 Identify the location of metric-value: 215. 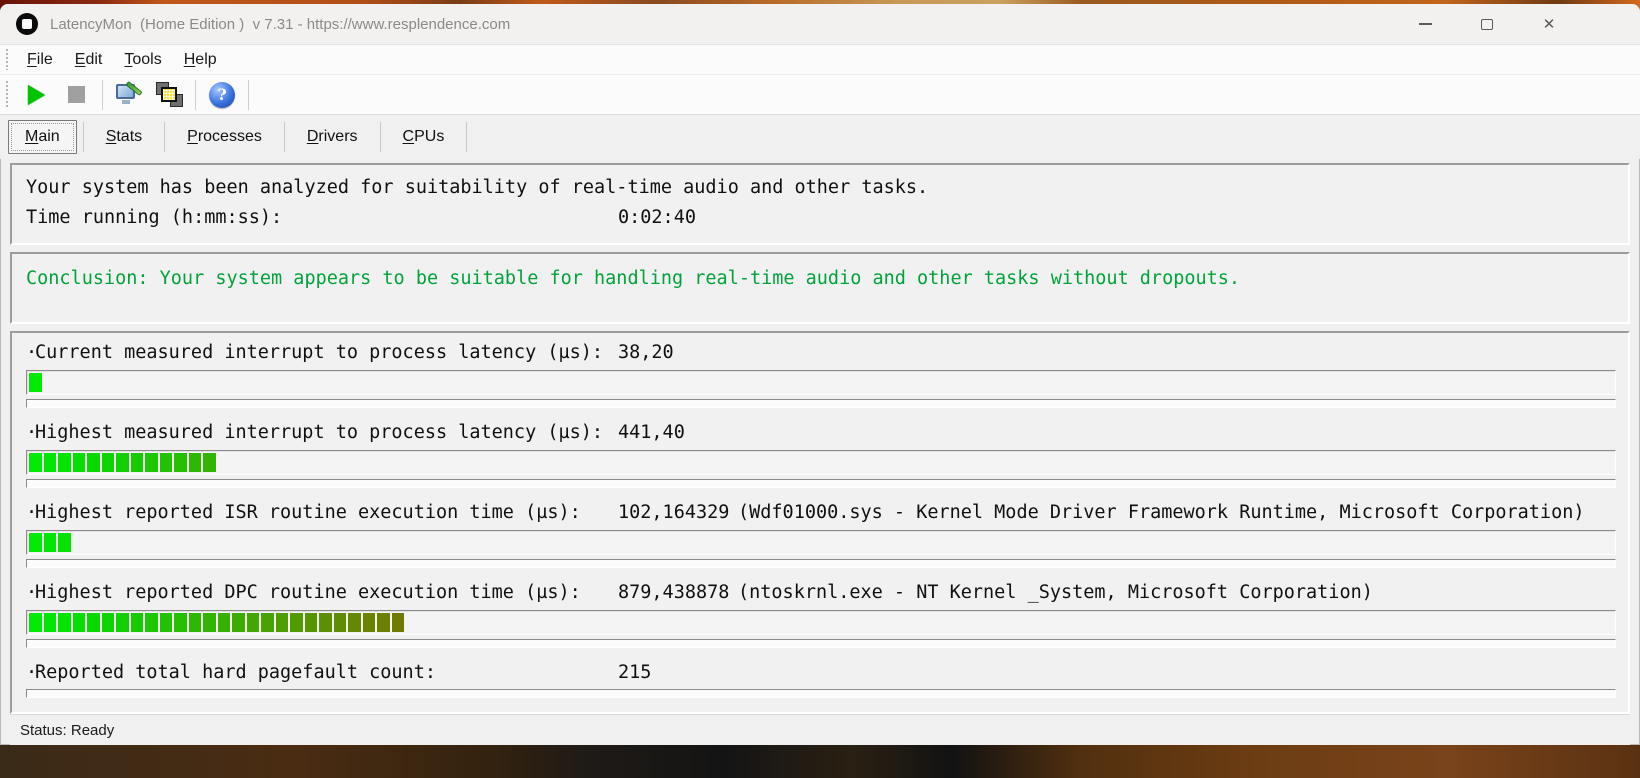
(635, 672).